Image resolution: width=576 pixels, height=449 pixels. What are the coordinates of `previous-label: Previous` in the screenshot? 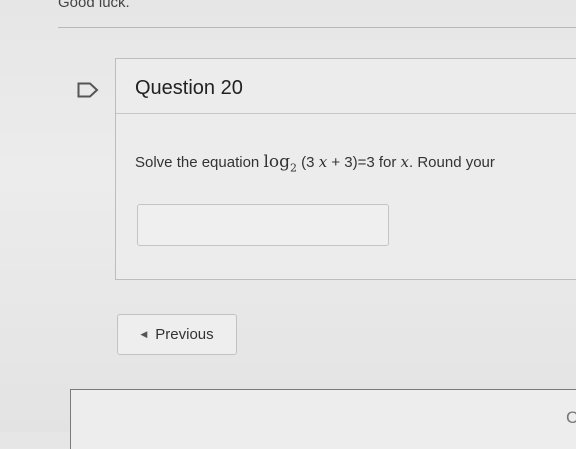 It's located at (184, 334).